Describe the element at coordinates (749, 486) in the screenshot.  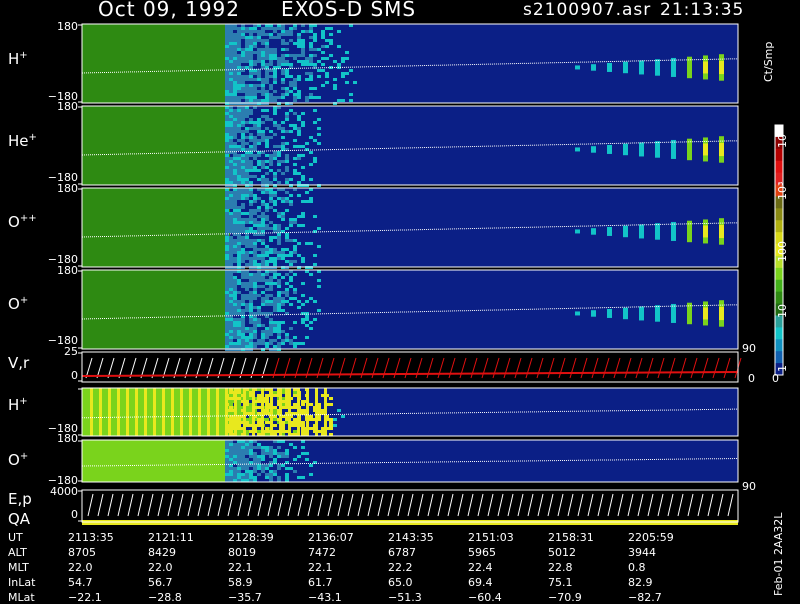
I see `right-tick-ep-90: 90` at that location.